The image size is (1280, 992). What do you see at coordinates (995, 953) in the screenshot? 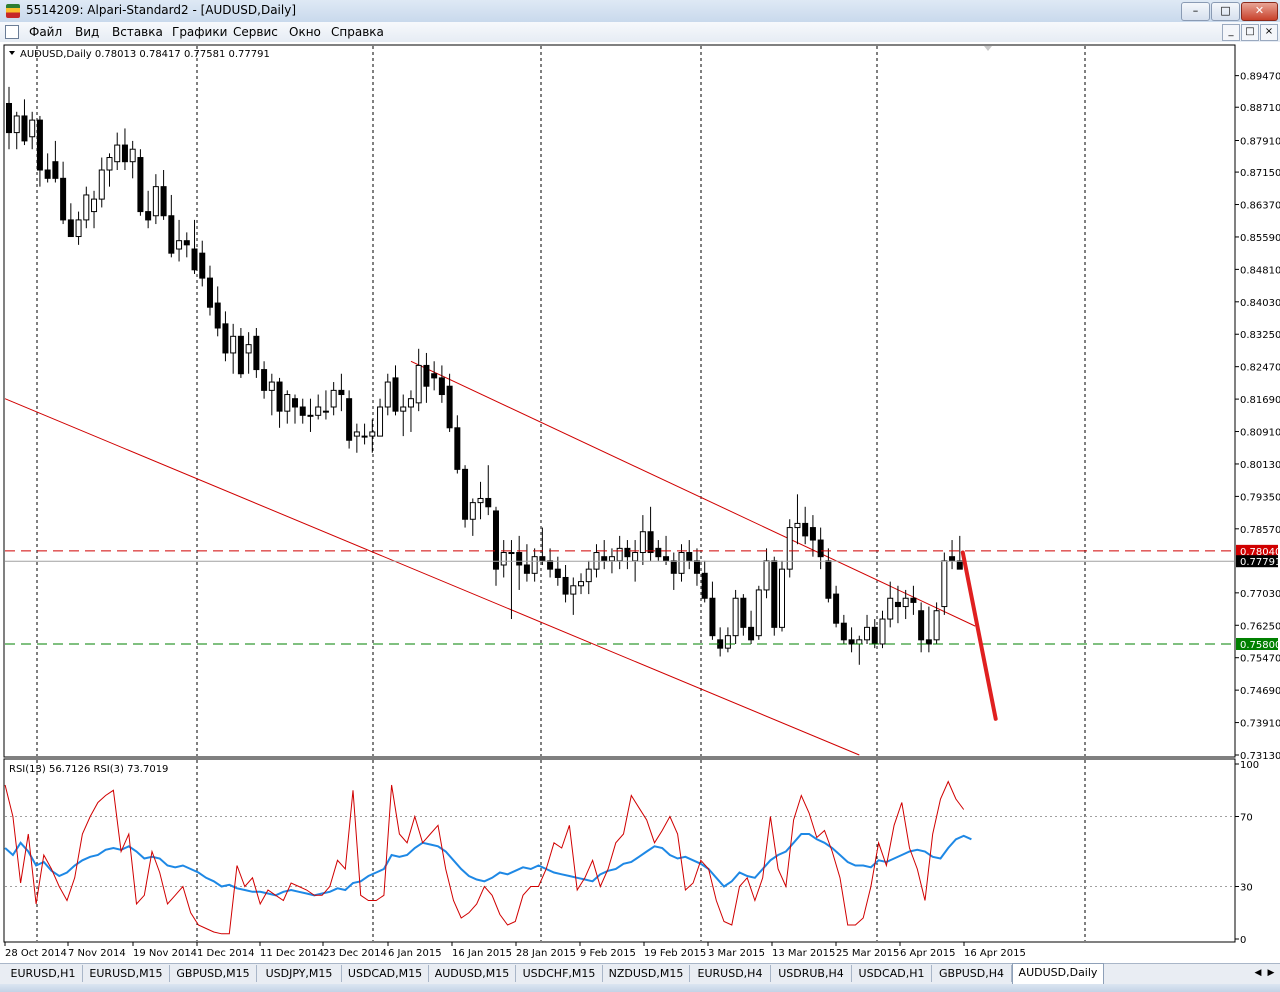
I see `date-label: 16 Apr 2015` at bounding box center [995, 953].